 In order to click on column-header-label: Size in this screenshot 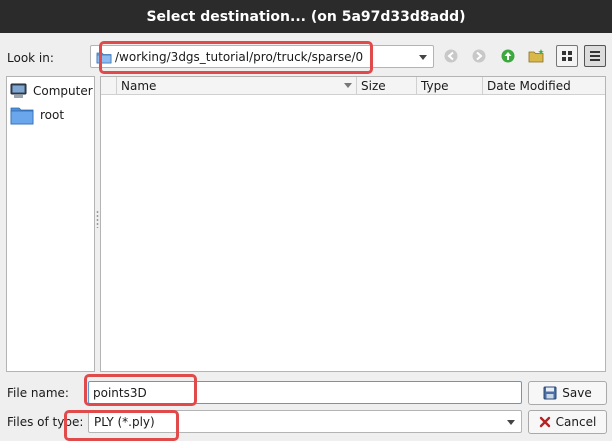, I will do `click(373, 85)`.